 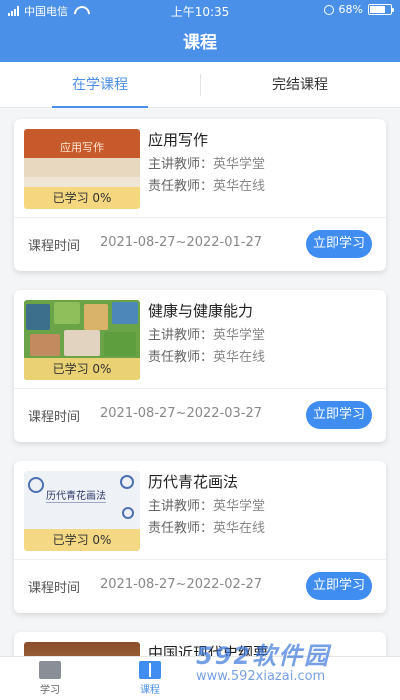 I want to click on page-title: 课程, so click(x=200, y=43).